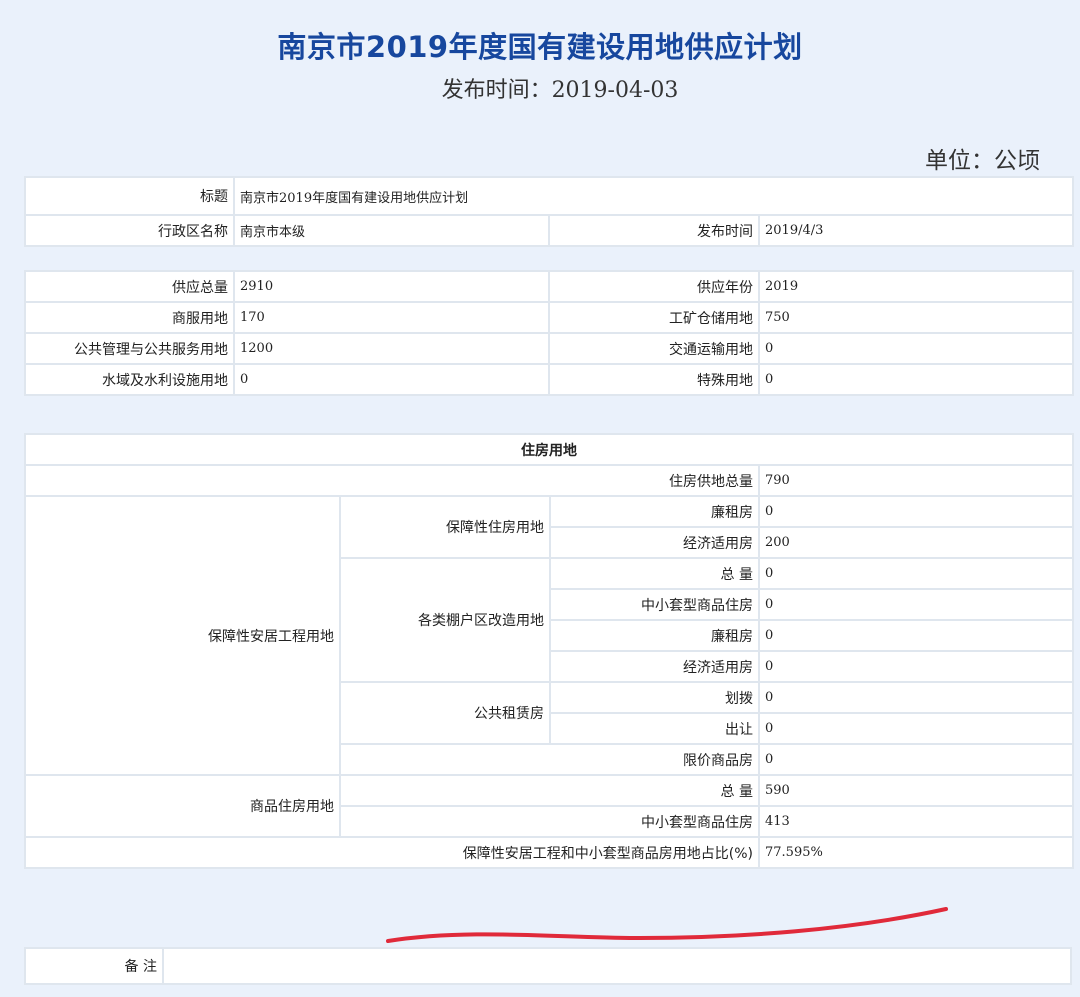 The image size is (1080, 997). I want to click on supply-year-label: 供应年份, so click(654, 286).